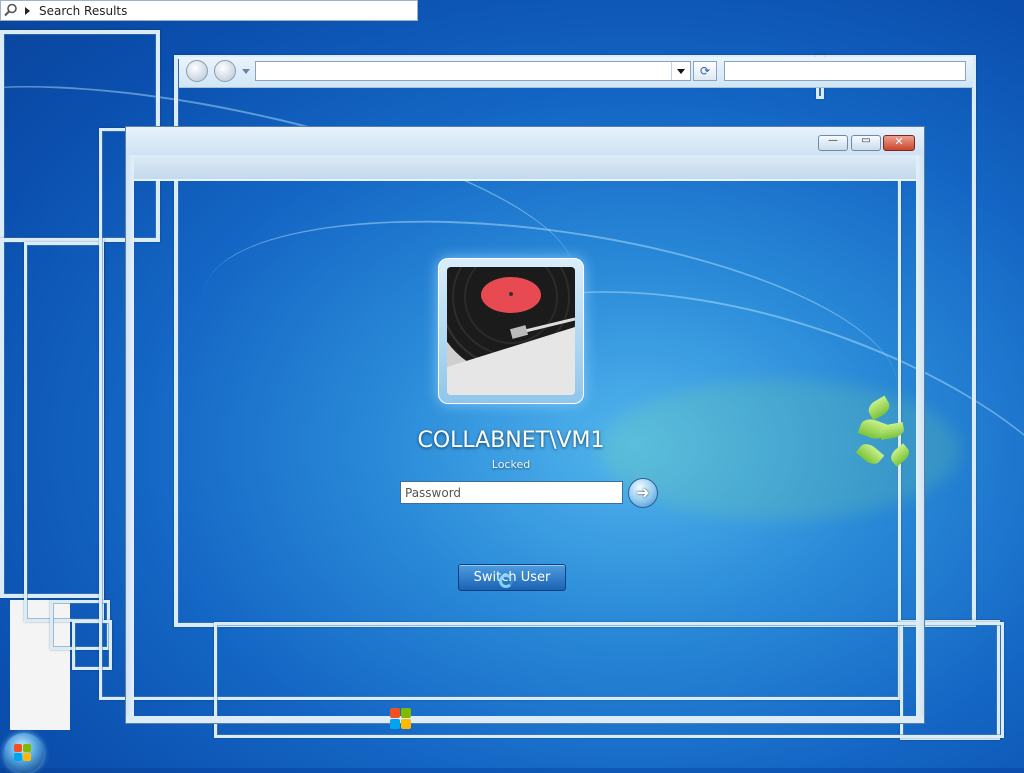 Image resolution: width=1024 pixels, height=773 pixels. What do you see at coordinates (246, 71) in the screenshot?
I see `recent-pages-dropdown-icon` at bounding box center [246, 71].